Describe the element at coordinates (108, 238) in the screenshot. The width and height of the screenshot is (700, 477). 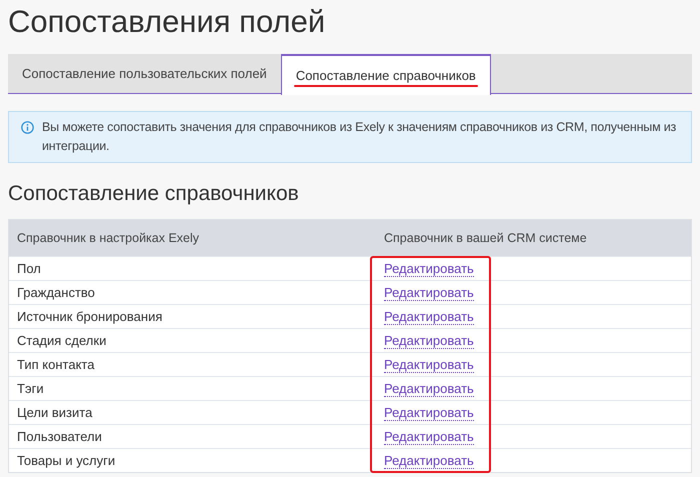
I see `column-header: Справочник в настройках Exely` at that location.